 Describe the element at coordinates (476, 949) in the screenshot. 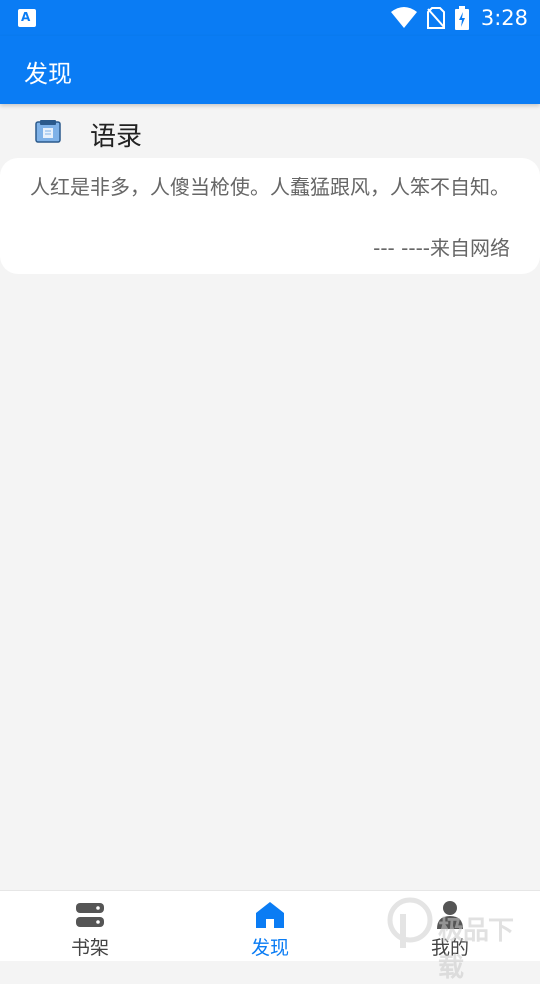

I see `watermark-text: 极品下载` at that location.